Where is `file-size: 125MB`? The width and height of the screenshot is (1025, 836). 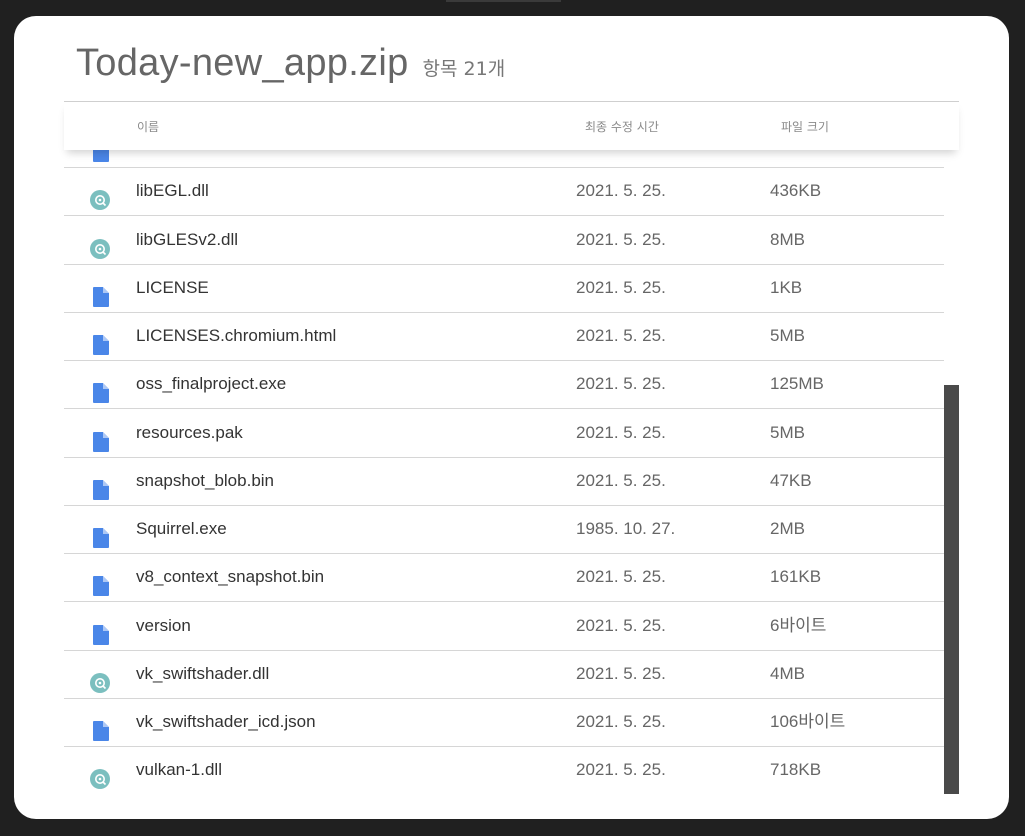
file-size: 125MB is located at coordinates (797, 384).